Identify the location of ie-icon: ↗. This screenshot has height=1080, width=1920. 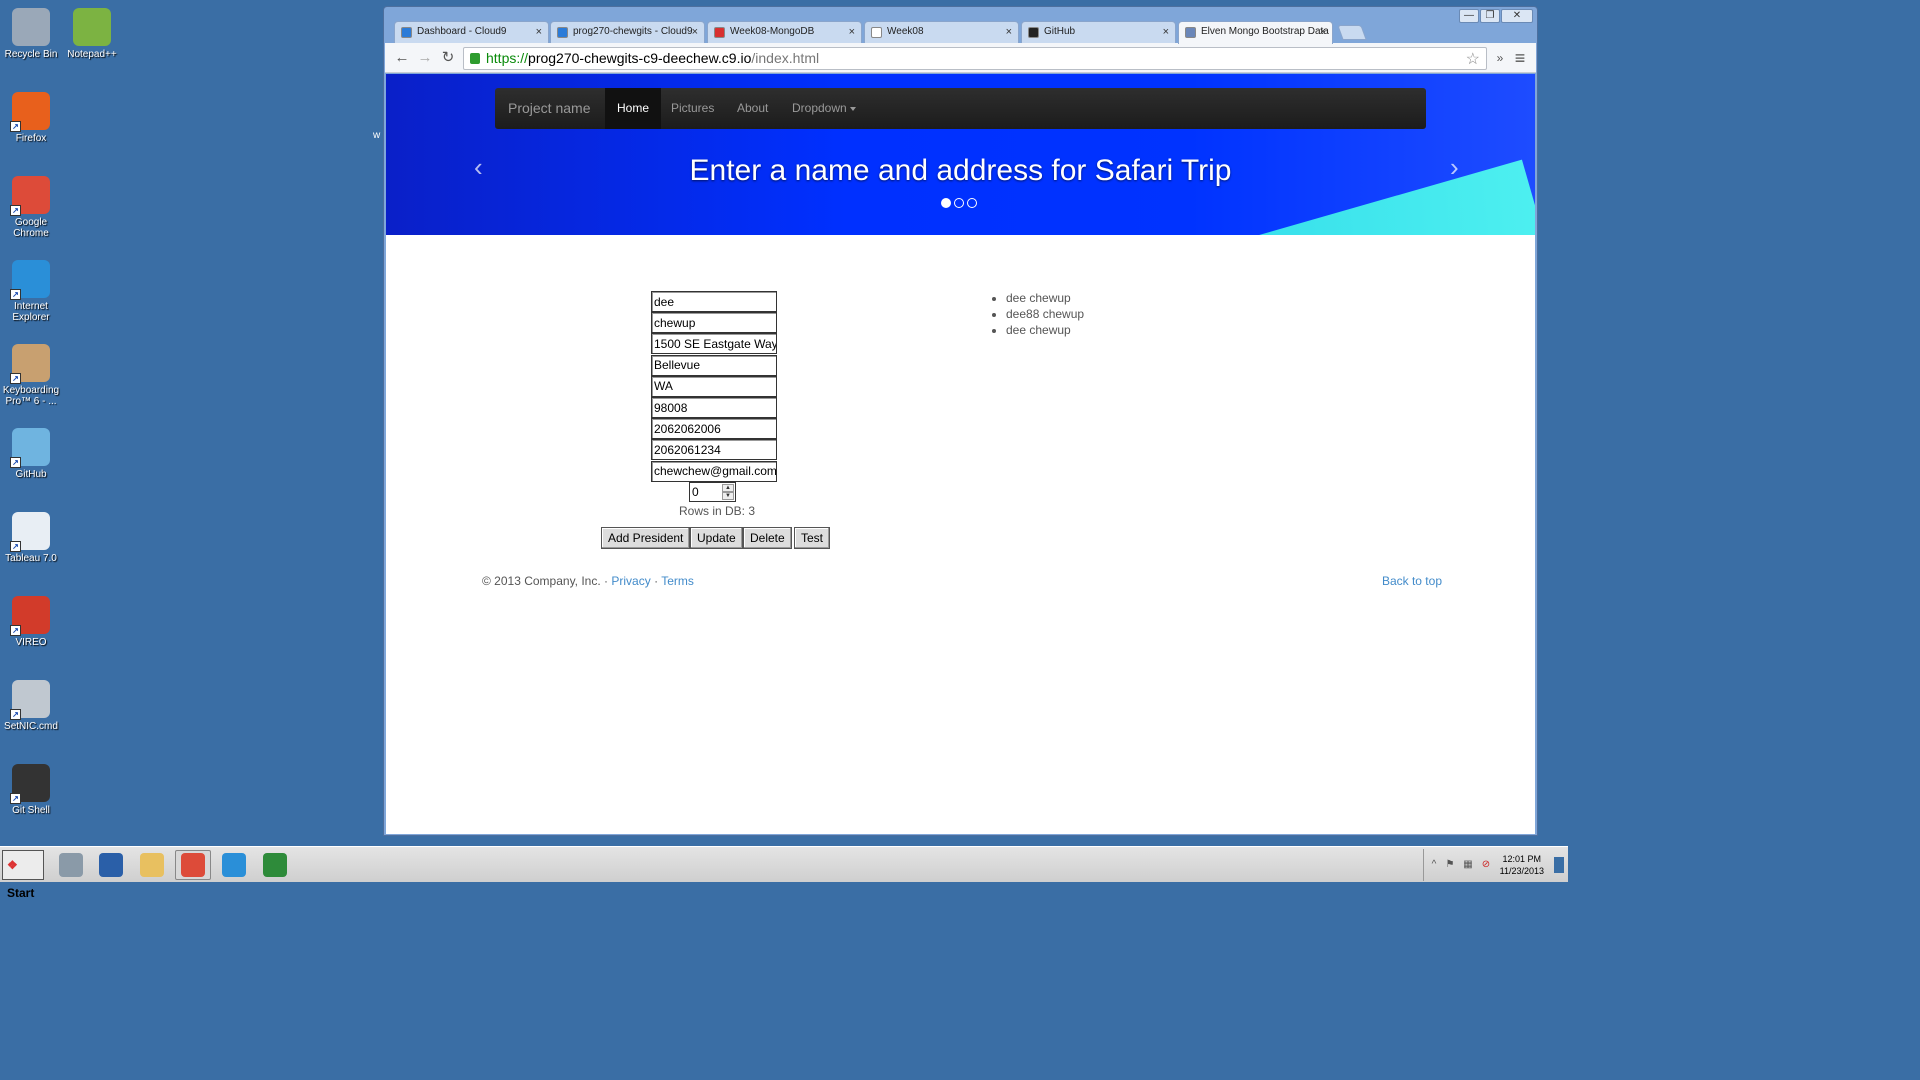
(30, 280).